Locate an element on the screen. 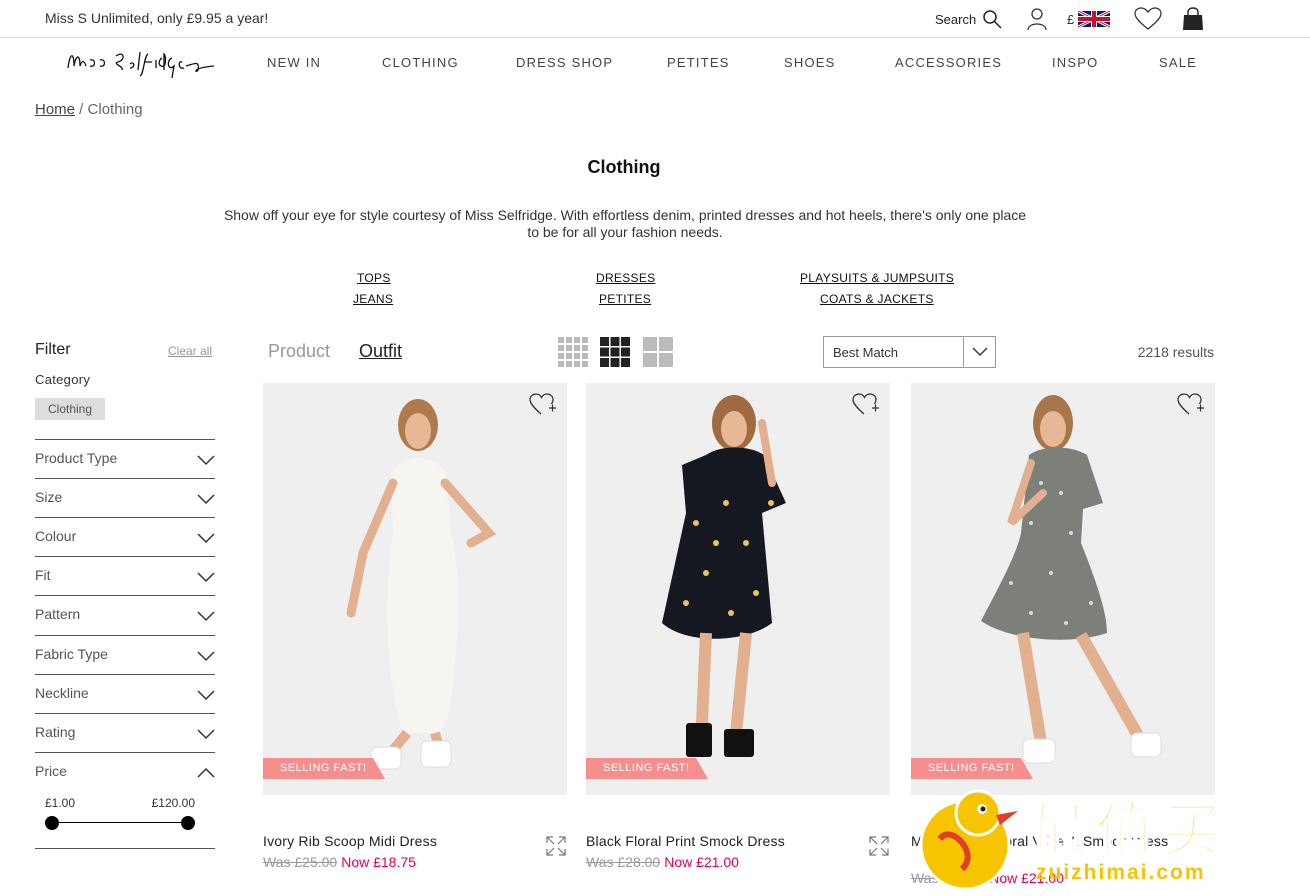 The width and height of the screenshot is (1310, 896). account-button is located at coordinates (1037, 19).